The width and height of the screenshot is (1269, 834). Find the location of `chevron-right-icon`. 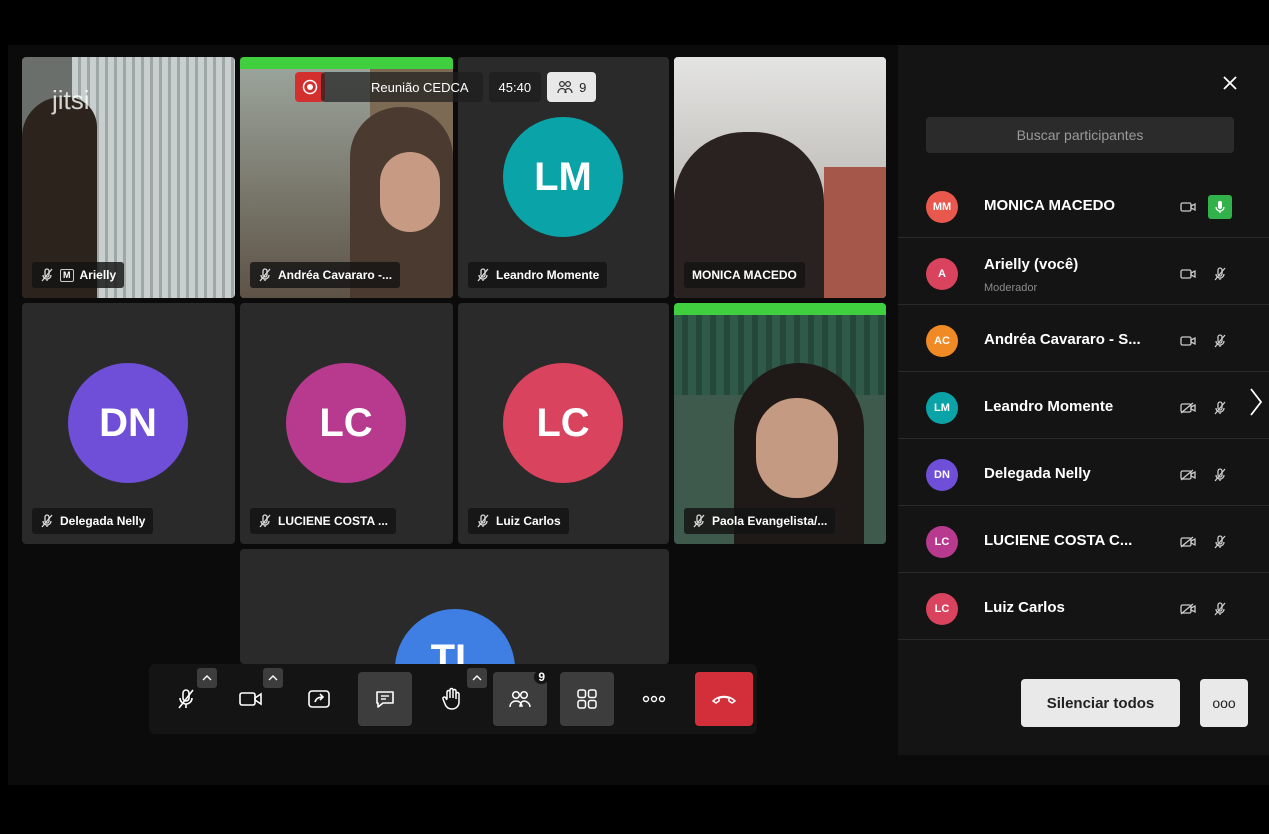

chevron-right-icon is located at coordinates (1256, 402).